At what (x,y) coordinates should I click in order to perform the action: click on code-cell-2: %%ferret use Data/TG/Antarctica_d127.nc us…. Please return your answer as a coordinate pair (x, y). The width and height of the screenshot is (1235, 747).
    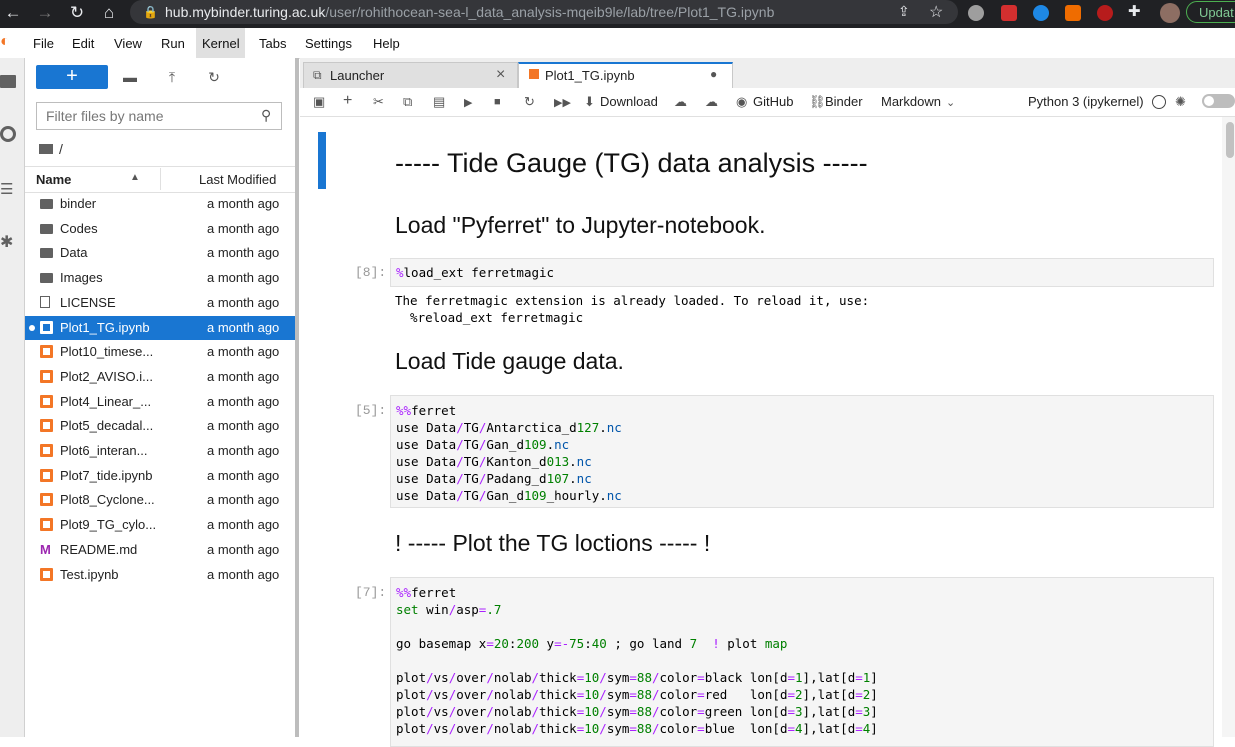
    Looking at the image, I should click on (802, 451).